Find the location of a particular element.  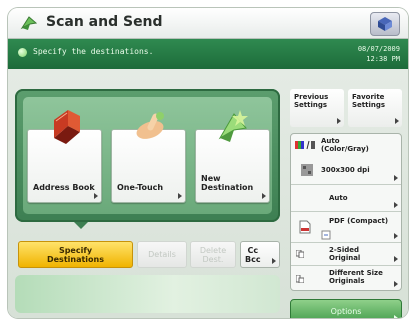

options-button: Options is located at coordinates (346, 308).